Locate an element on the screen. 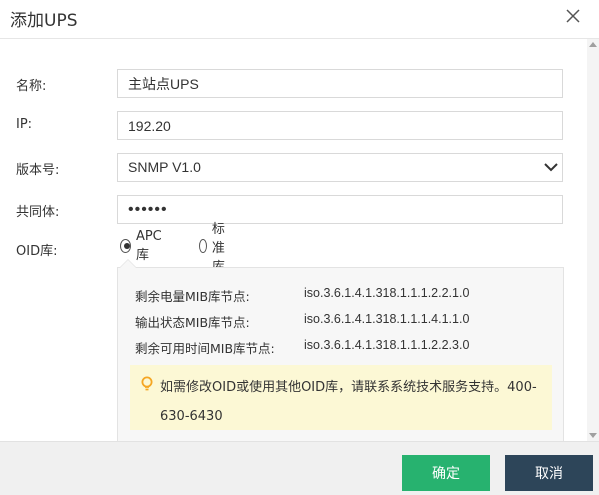  version-select: SNMP V1.0 is located at coordinates (340, 167).